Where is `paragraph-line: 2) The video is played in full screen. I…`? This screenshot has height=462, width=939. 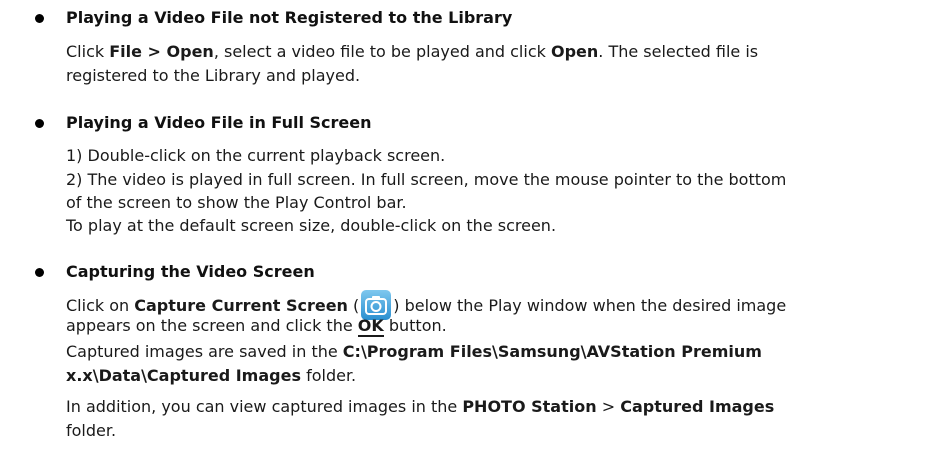
paragraph-line: 2) The video is played in full screen. I… is located at coordinates (426, 179).